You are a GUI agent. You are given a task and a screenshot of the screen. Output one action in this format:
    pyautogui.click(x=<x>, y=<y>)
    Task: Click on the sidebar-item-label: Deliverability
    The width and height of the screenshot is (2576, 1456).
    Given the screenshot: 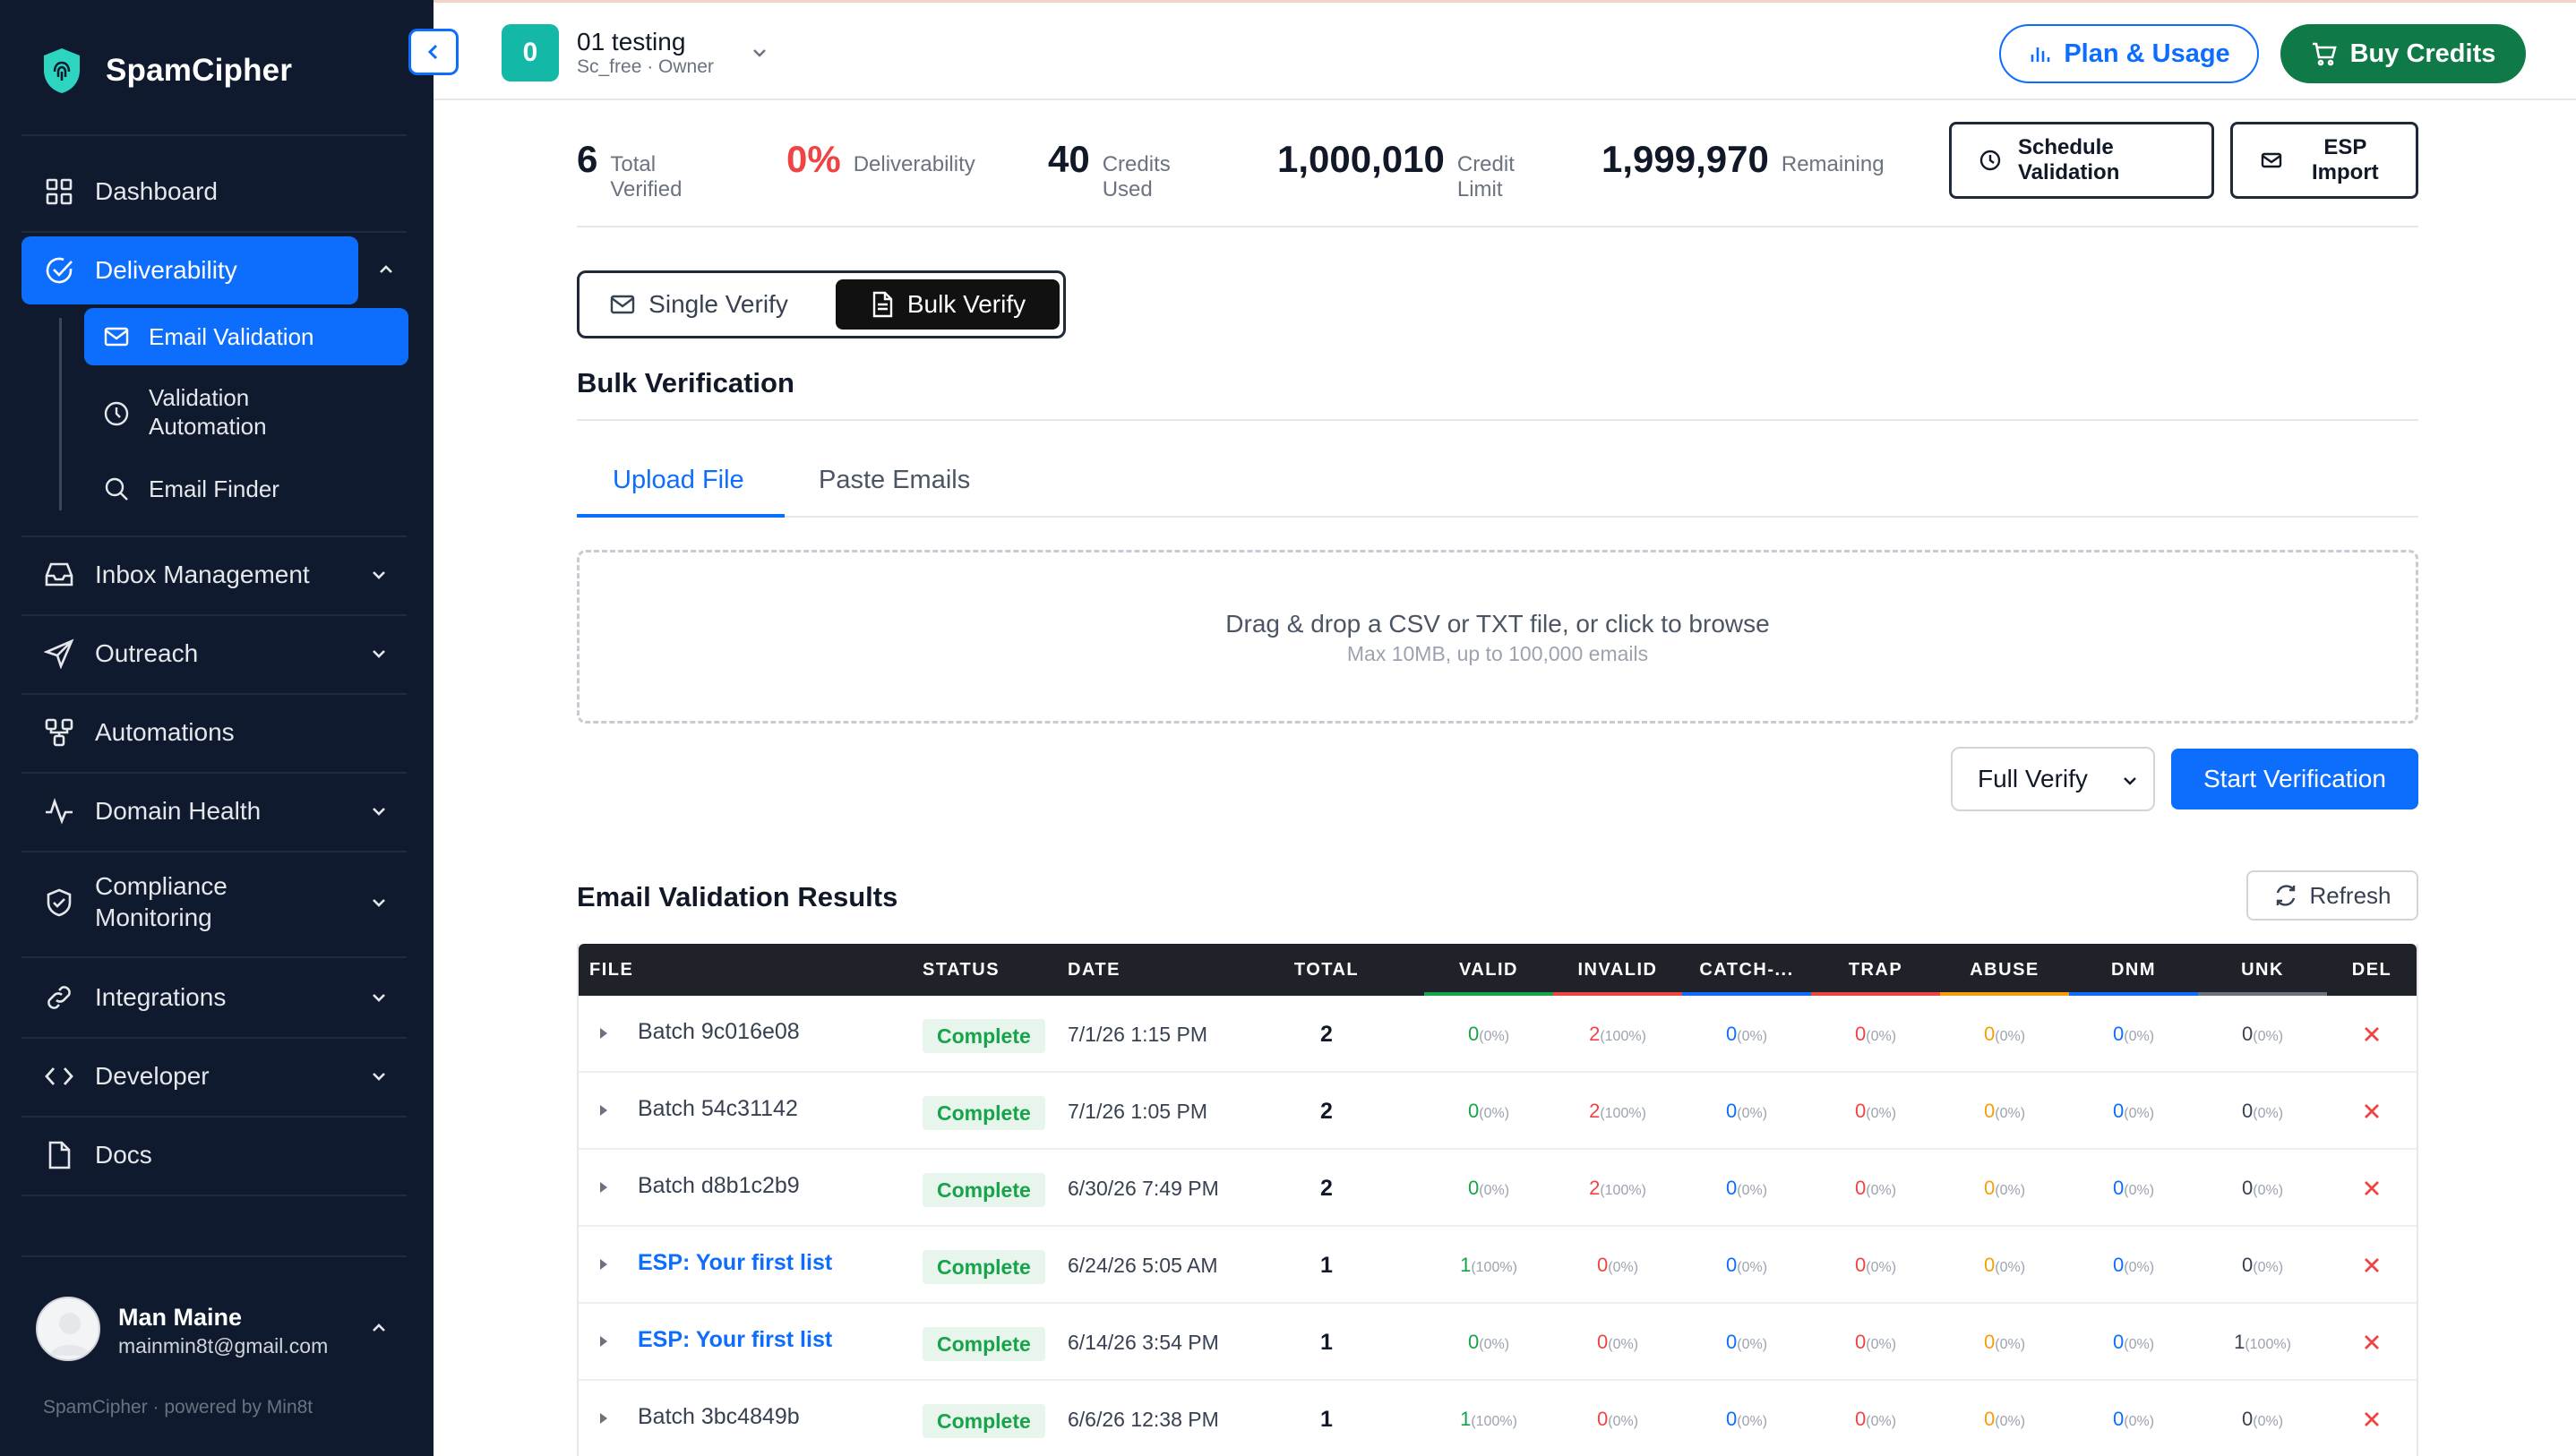 What is the action you would take?
    pyautogui.click(x=166, y=270)
    